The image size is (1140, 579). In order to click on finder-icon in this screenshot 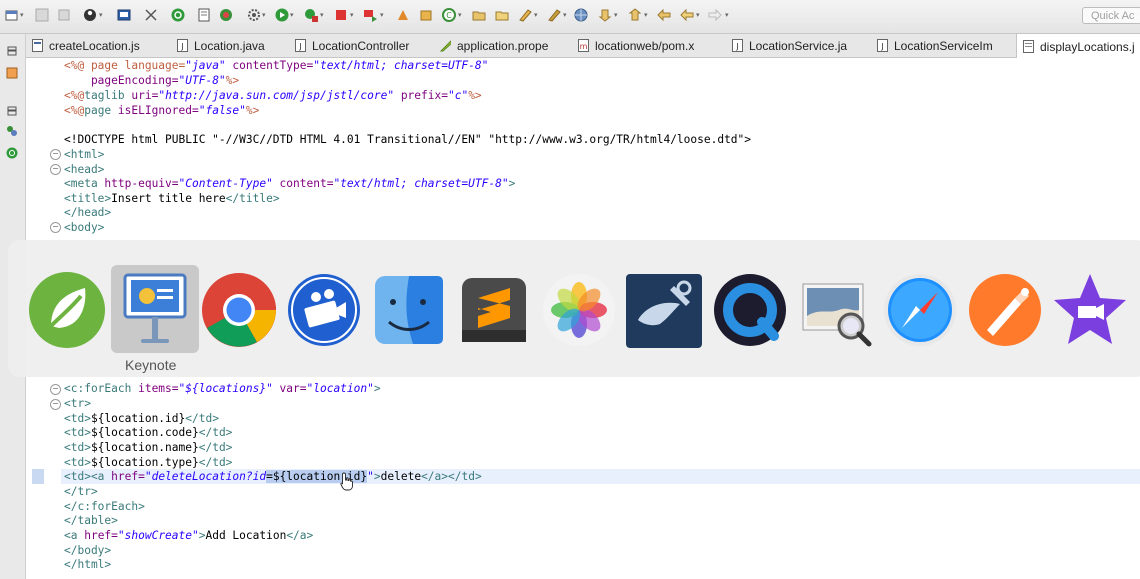, I will do `click(409, 310)`.